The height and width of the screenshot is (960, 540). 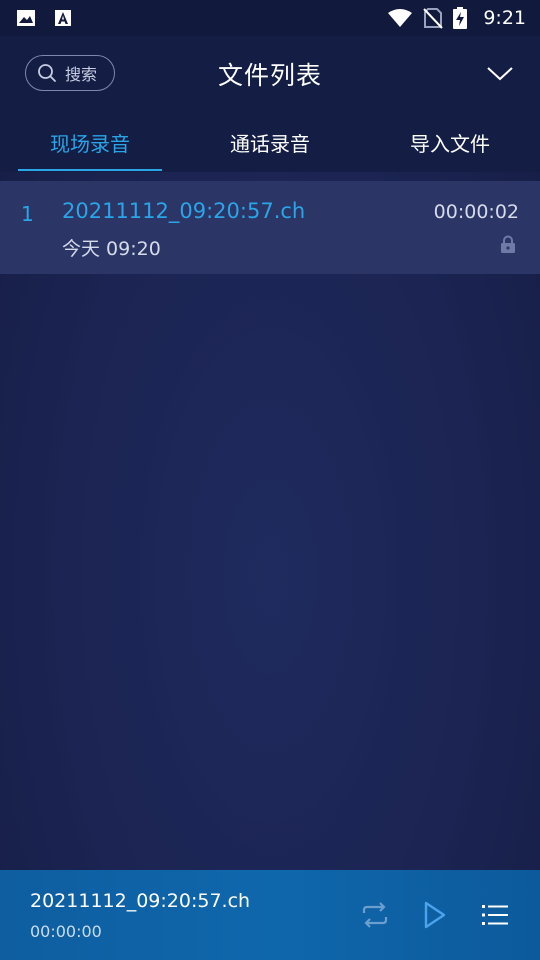 I want to click on dropdown-toggle-button, so click(x=500, y=74).